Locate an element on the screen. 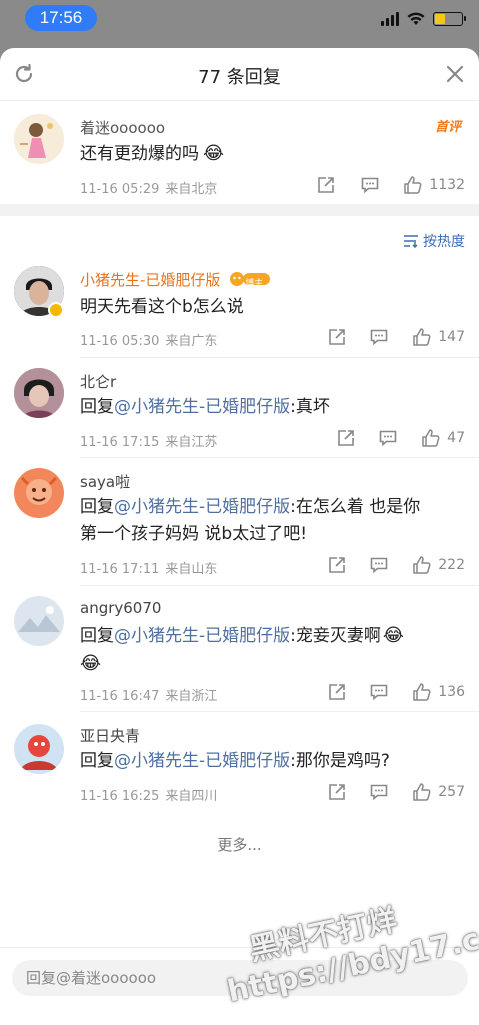 This screenshot has height=1025, width=479. reply-location: 来自山东 is located at coordinates (191, 569).